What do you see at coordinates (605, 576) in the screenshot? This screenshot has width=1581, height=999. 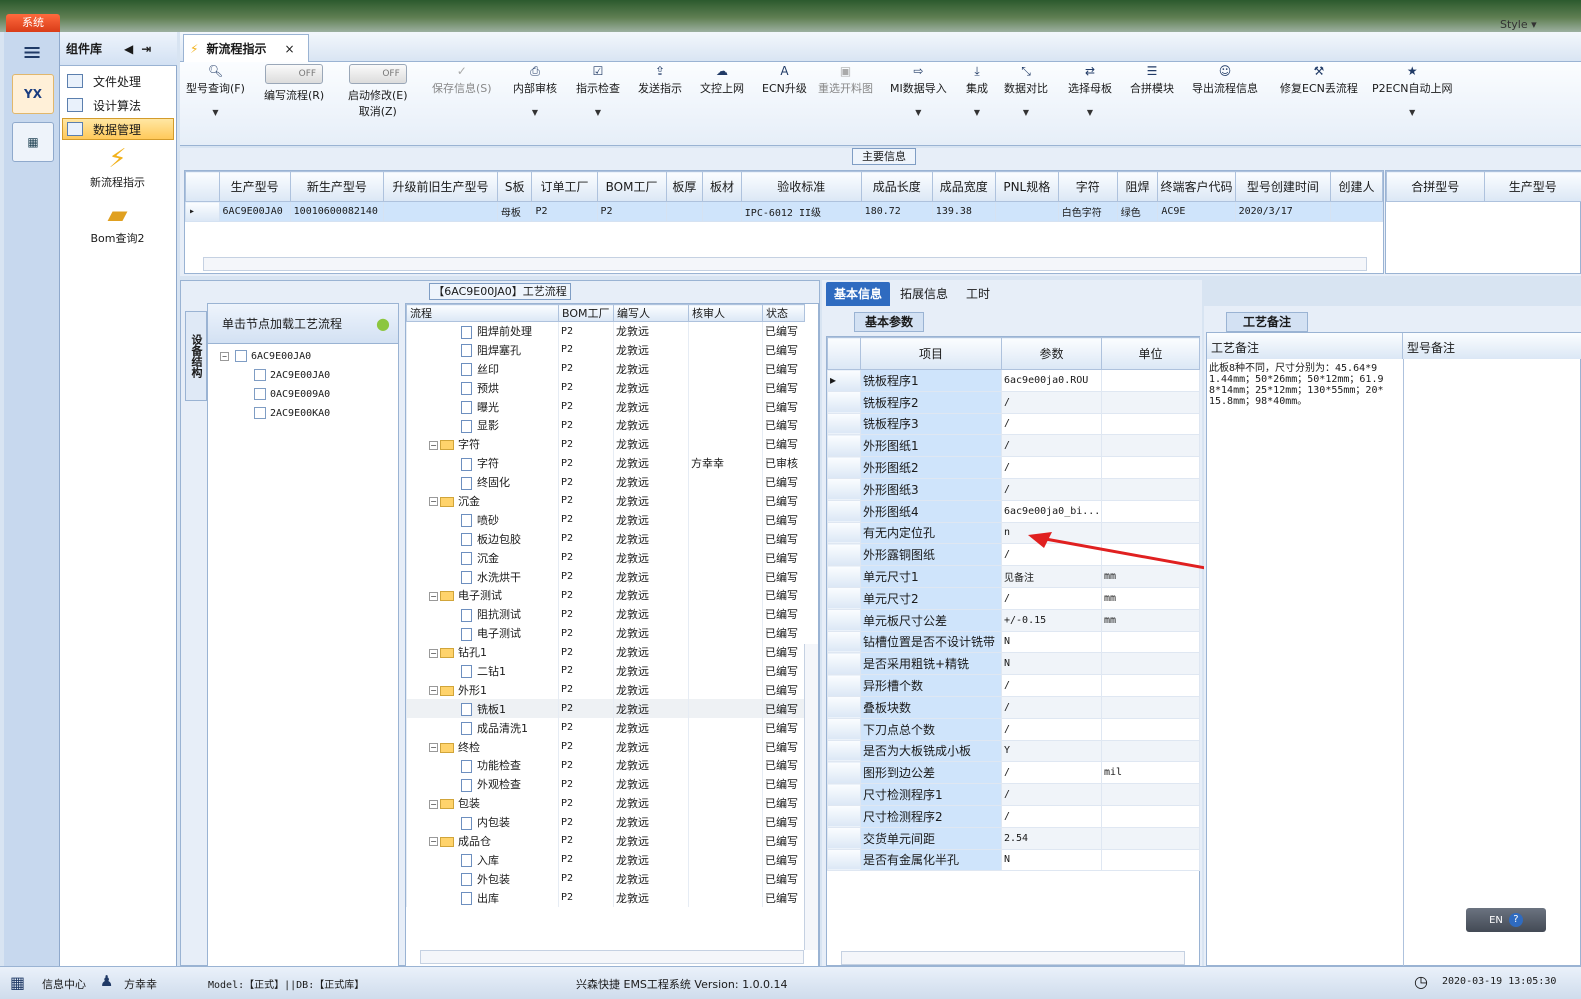 I see `list-item: 水洗烘干 P2 龙敦远 已编写` at bounding box center [605, 576].